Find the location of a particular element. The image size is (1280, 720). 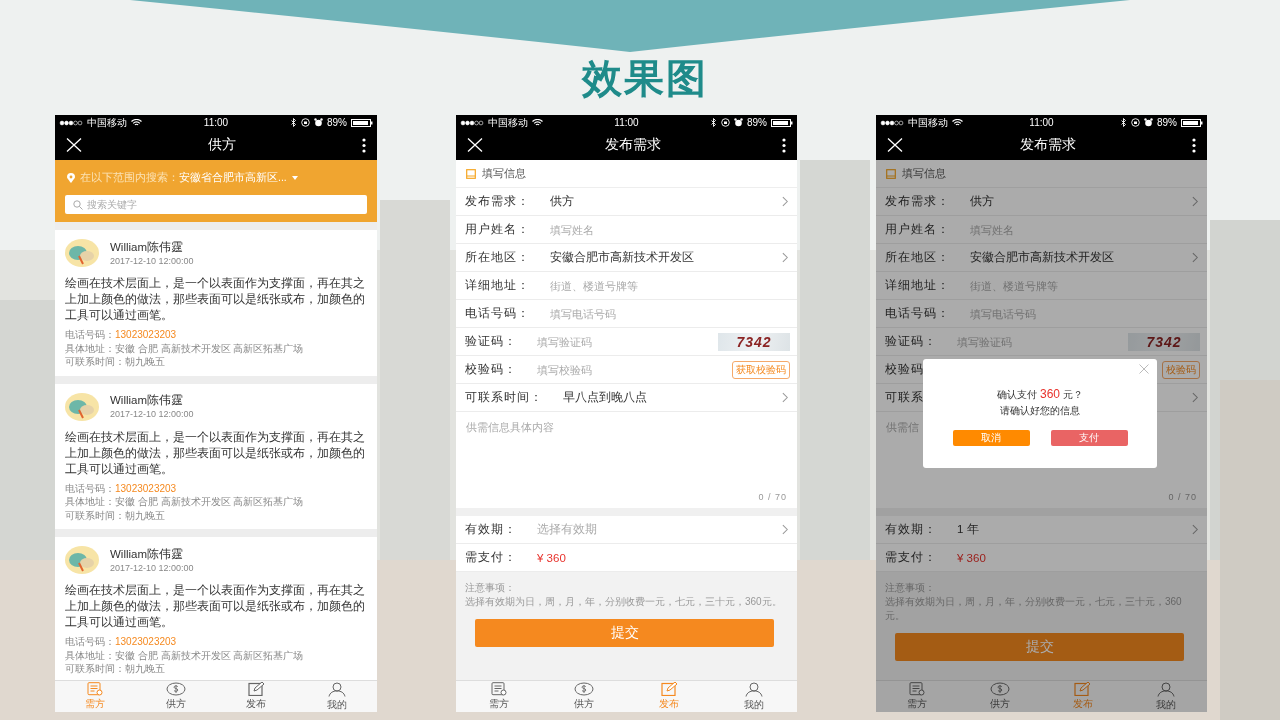

field-label: 校验码 is located at coordinates (904, 369).